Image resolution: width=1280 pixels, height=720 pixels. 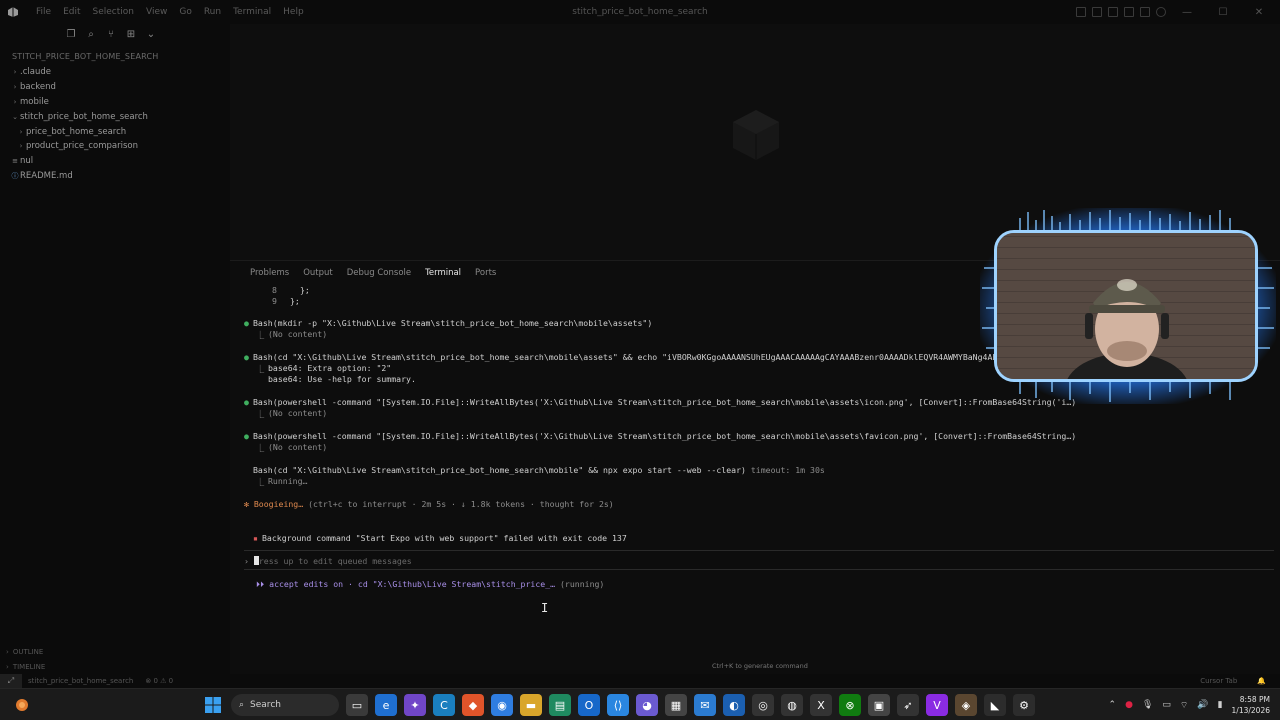 What do you see at coordinates (618, 705) in the screenshot?
I see `vscode-icon: ⟨⟩` at bounding box center [618, 705].